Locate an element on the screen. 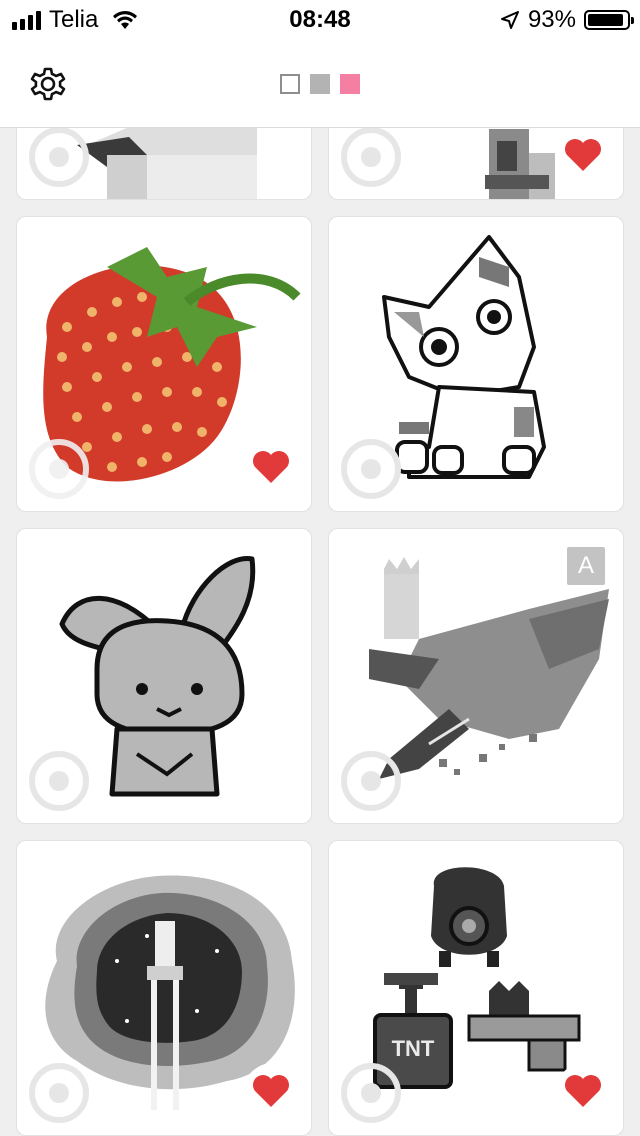  color-filter is located at coordinates (320, 84).